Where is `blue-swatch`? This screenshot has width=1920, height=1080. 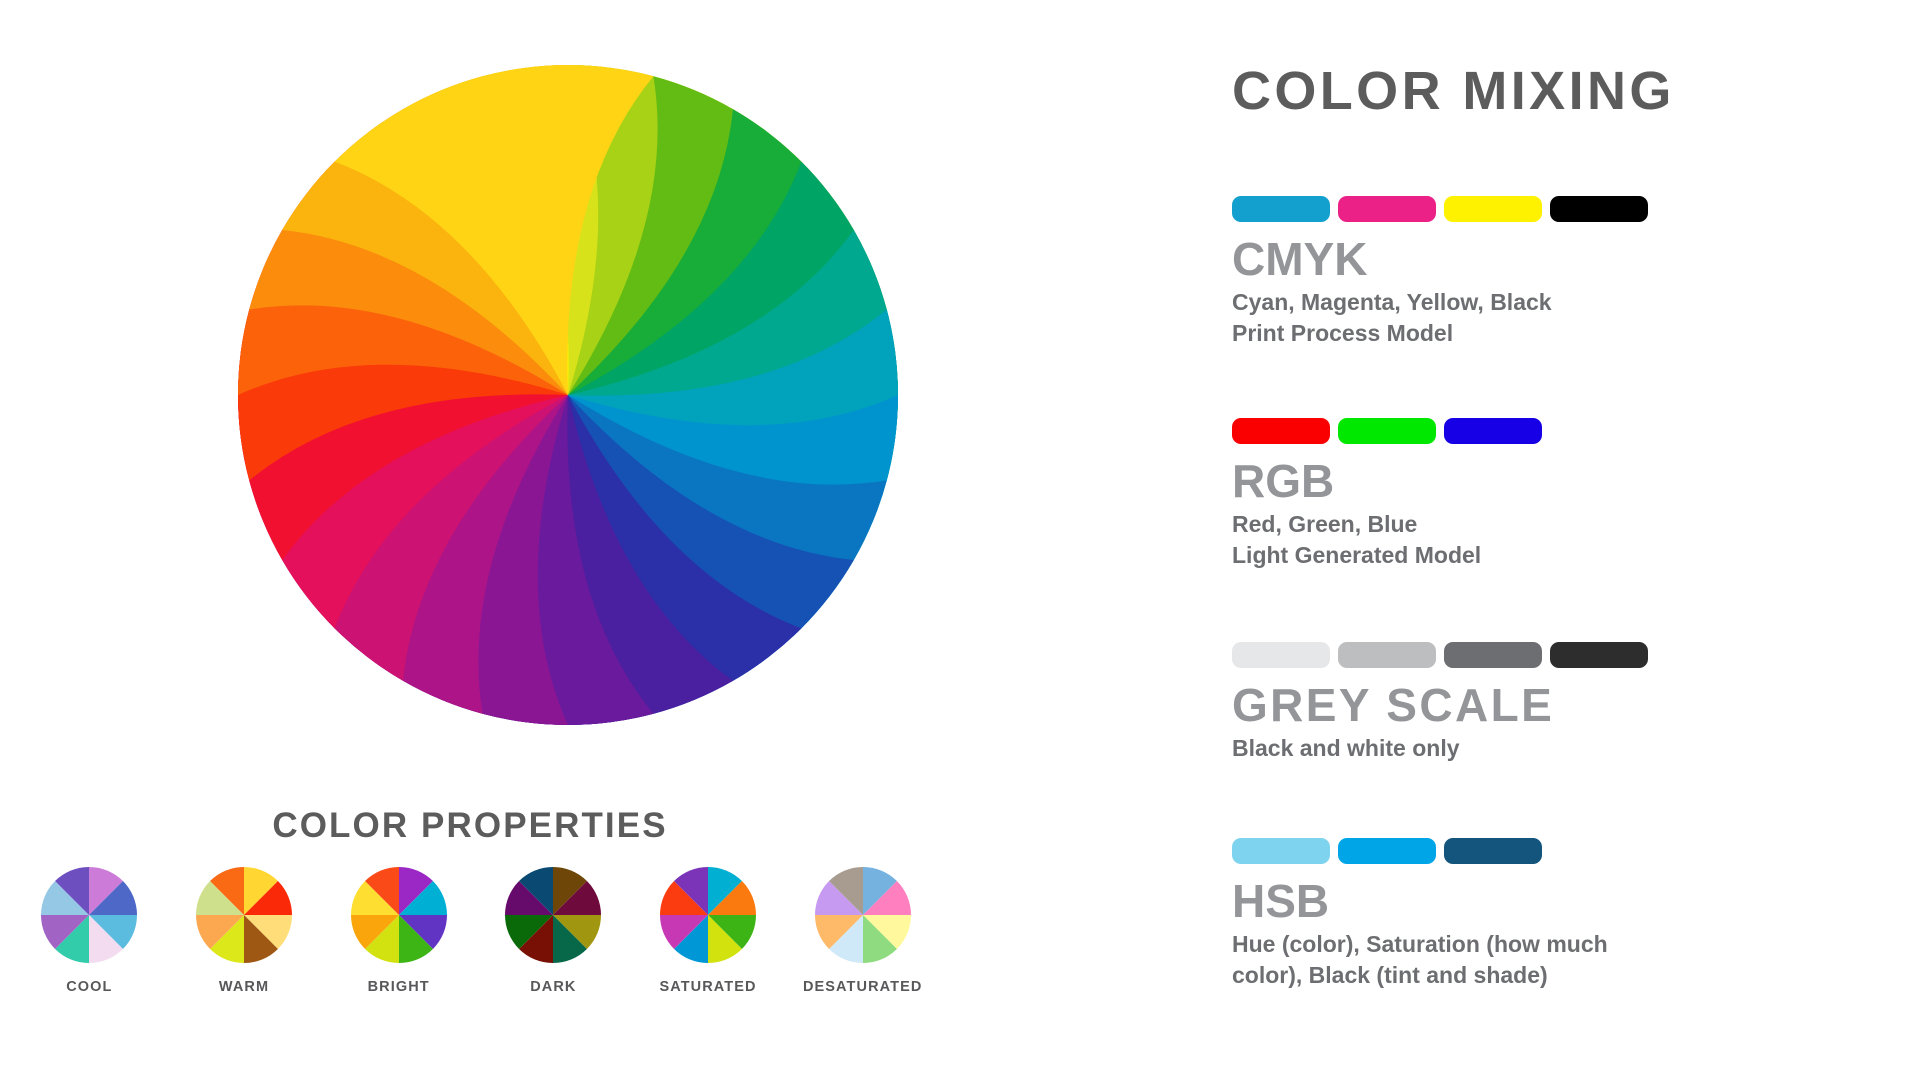 blue-swatch is located at coordinates (1493, 431).